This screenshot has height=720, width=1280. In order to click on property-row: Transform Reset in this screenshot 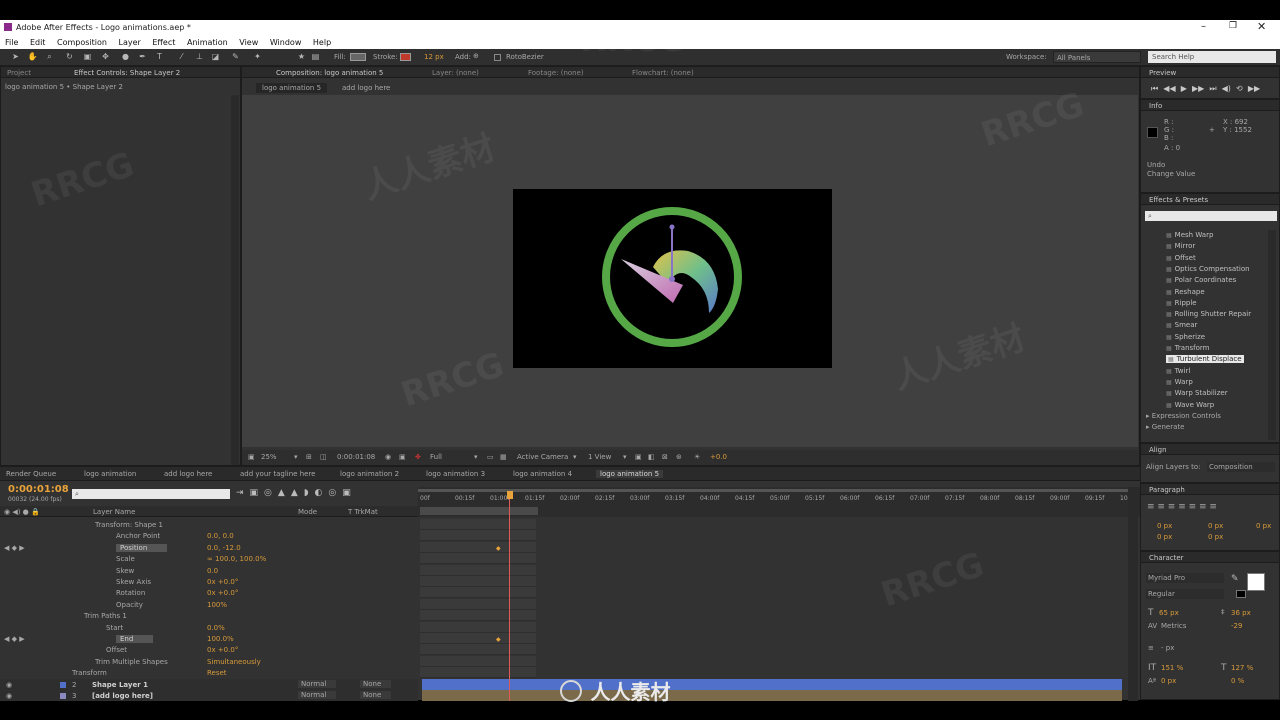, I will do `click(209, 672)`.